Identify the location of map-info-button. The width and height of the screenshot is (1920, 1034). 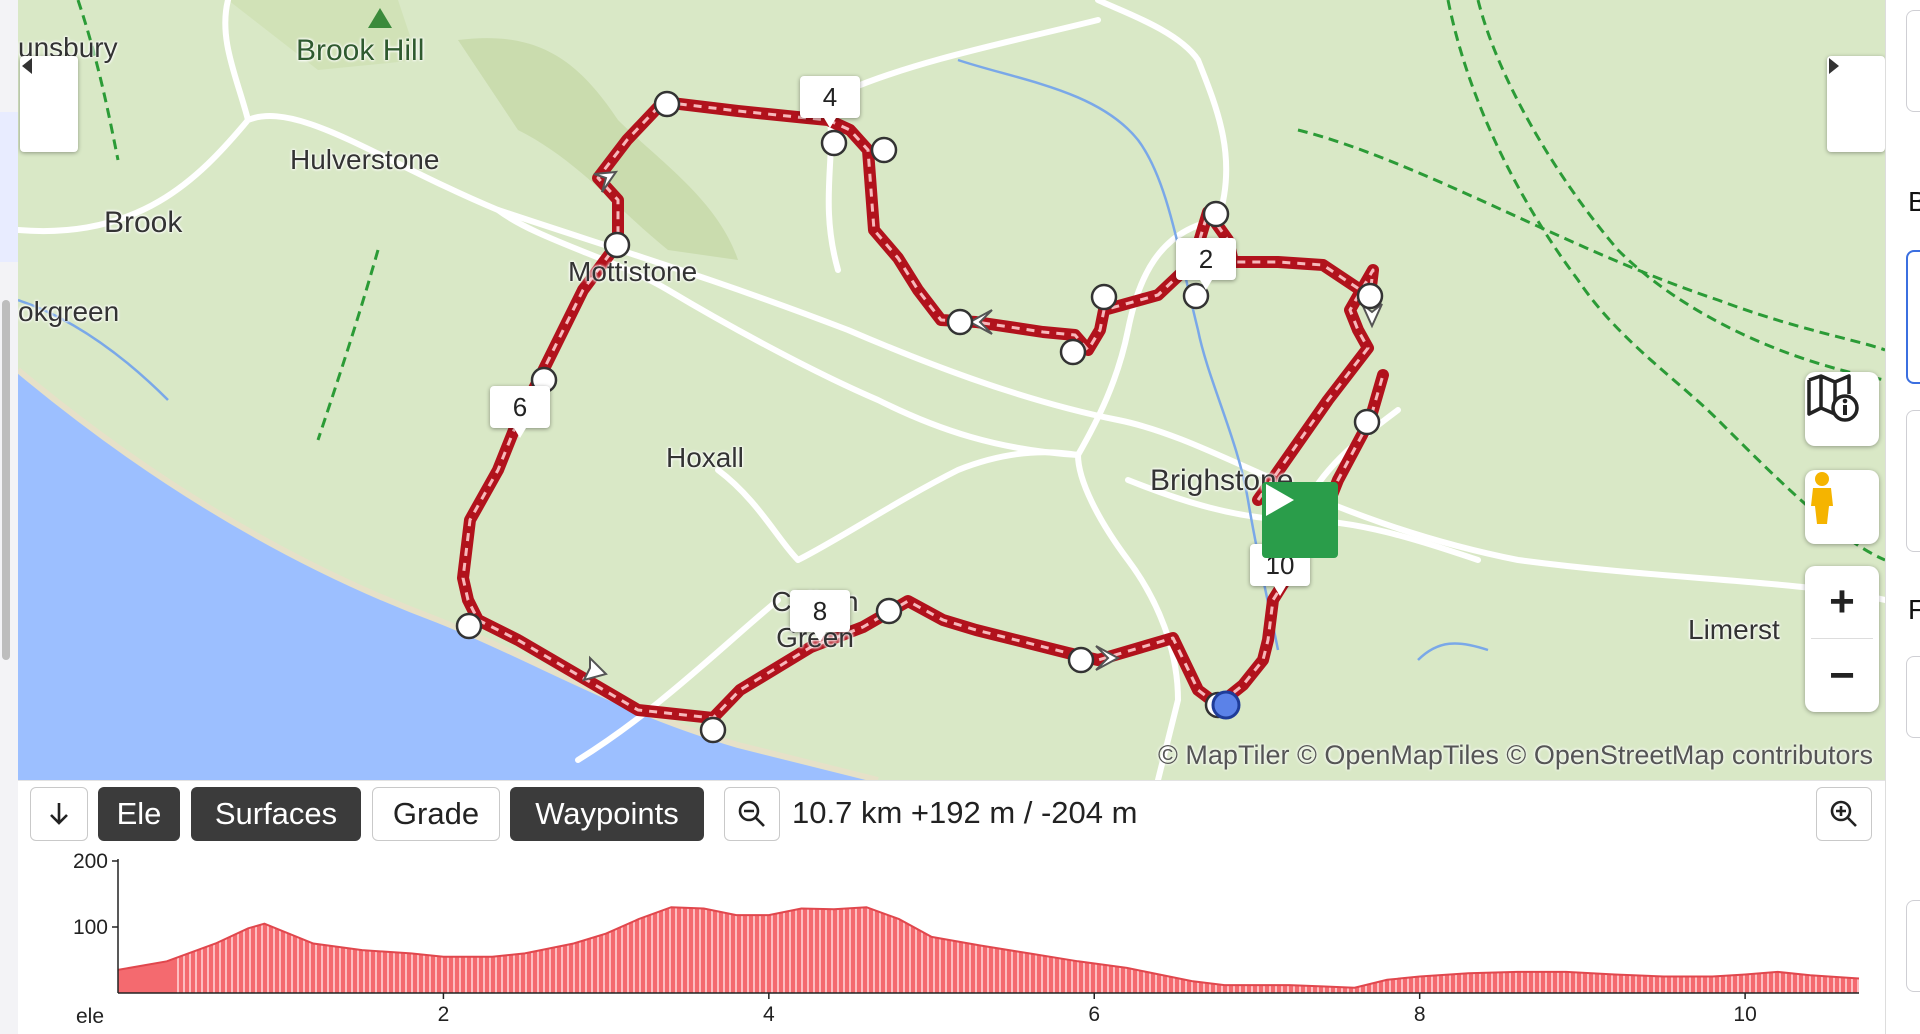
(1842, 409).